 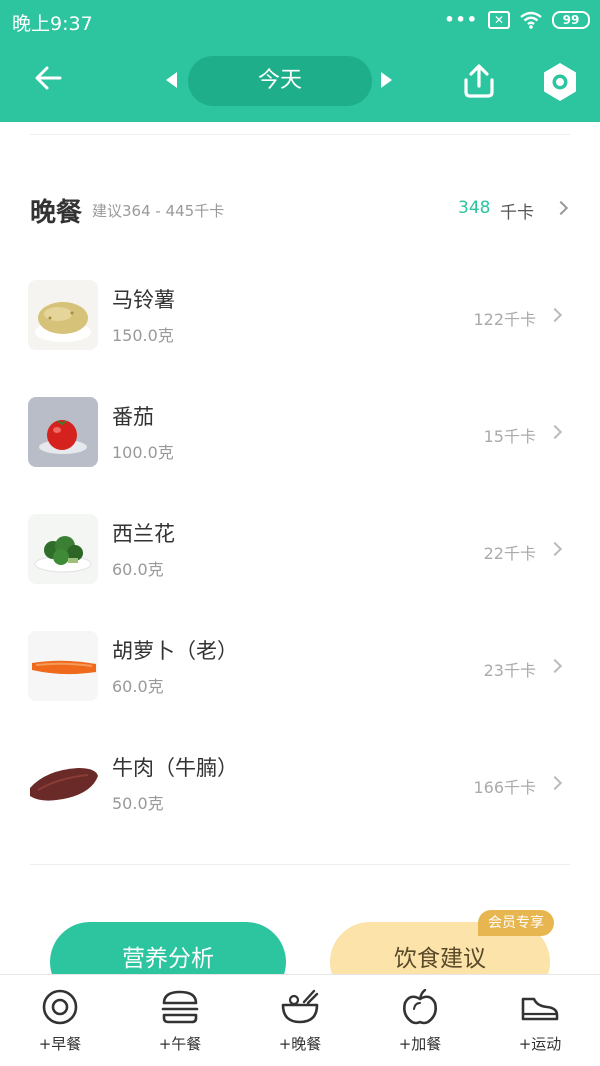 I want to click on food-name: 牛肉（牛腩）, so click(x=175, y=768).